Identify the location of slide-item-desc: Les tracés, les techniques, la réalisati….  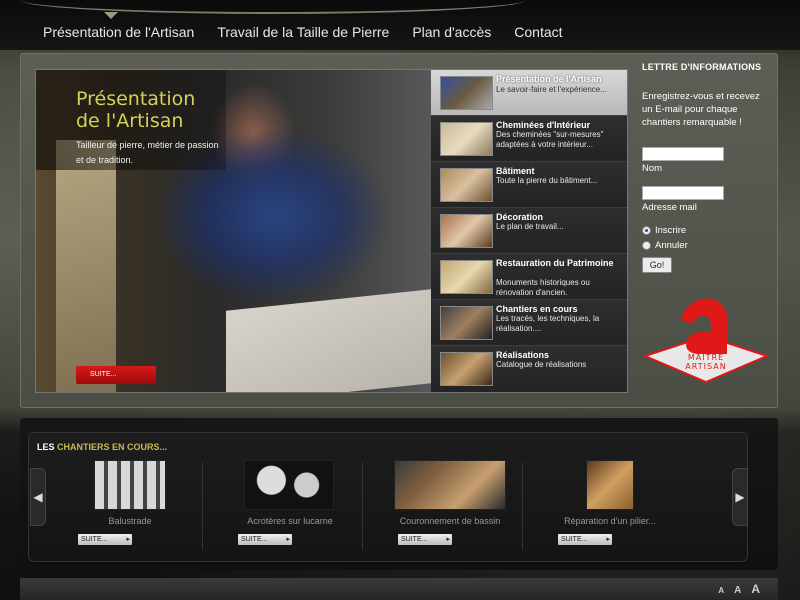
(548, 323).